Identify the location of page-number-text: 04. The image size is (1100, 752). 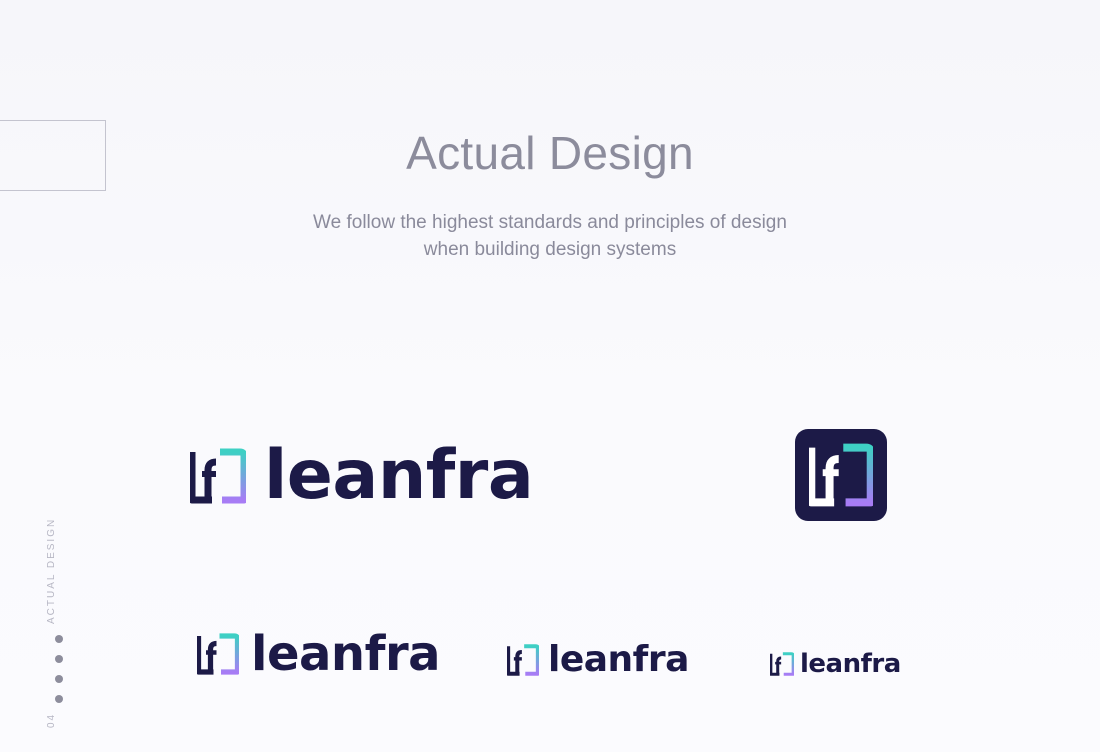
(51, 720).